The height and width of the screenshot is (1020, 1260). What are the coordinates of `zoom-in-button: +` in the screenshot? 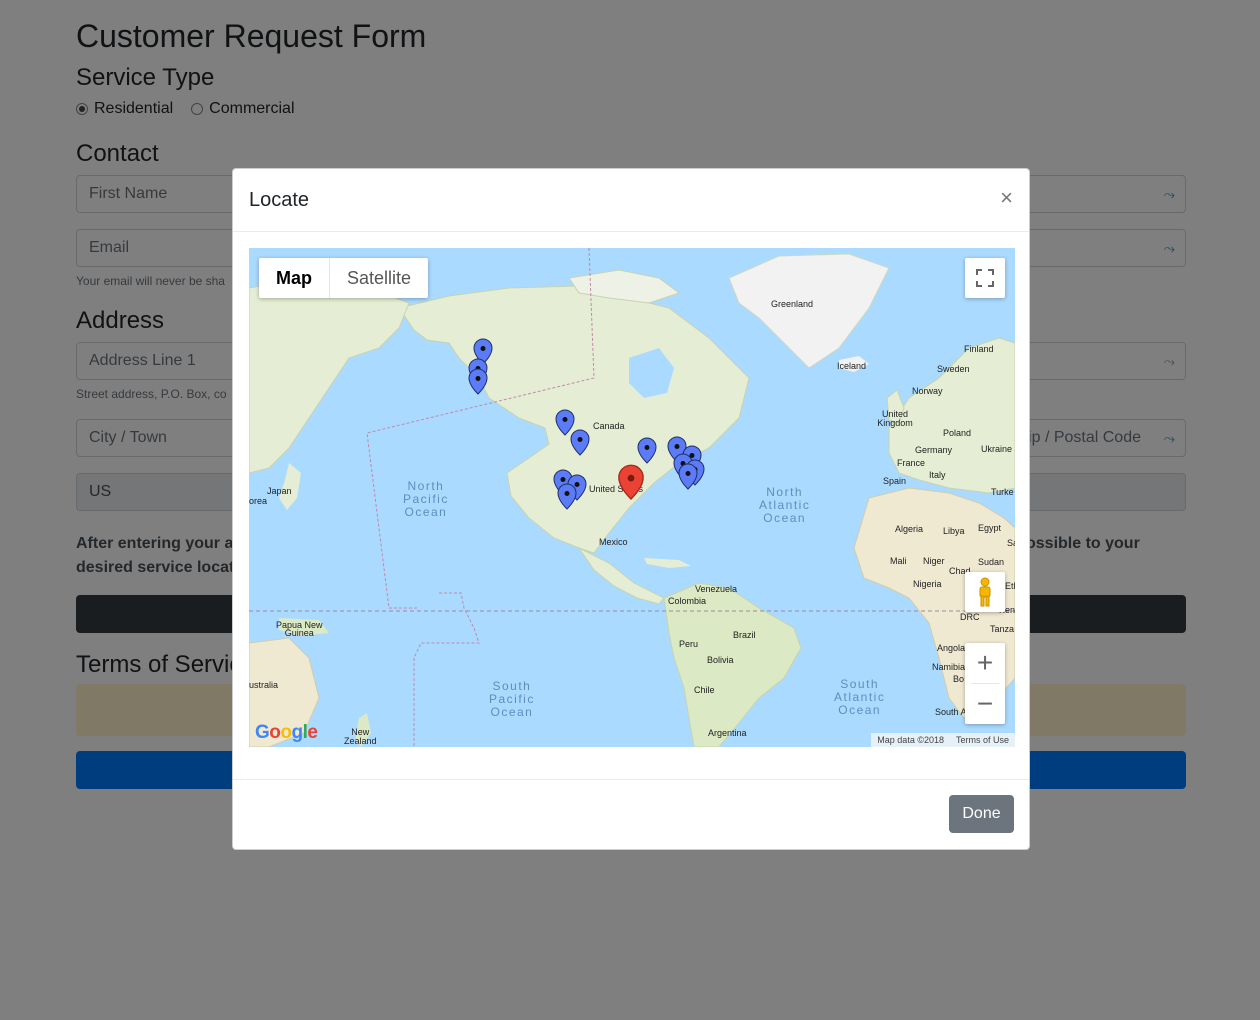 It's located at (985, 663).